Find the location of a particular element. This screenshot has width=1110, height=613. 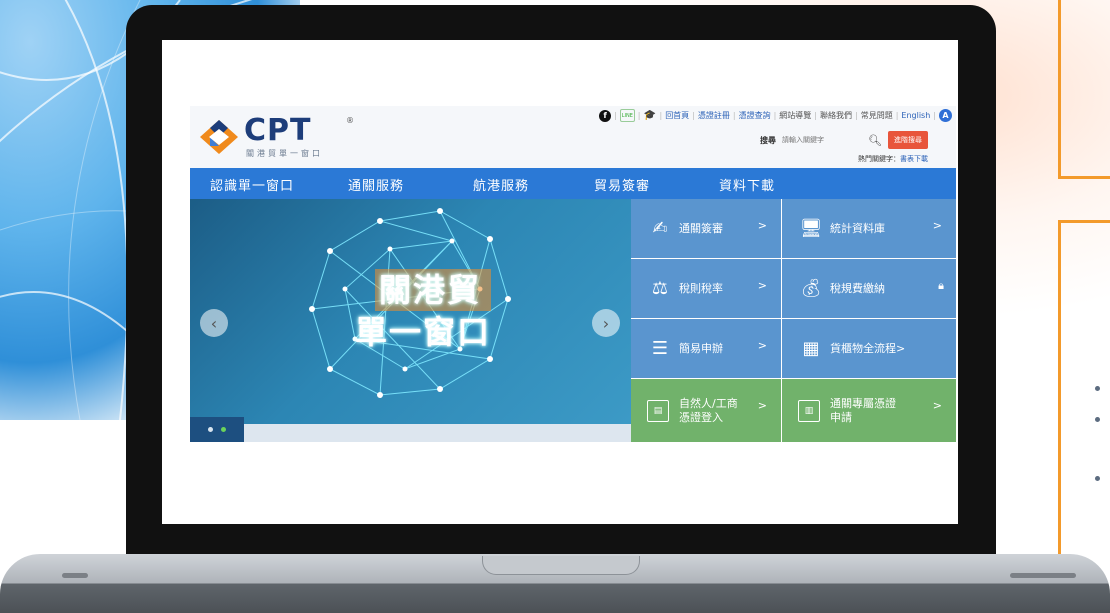

advanced-search-button: 進階搜尋 is located at coordinates (908, 140).